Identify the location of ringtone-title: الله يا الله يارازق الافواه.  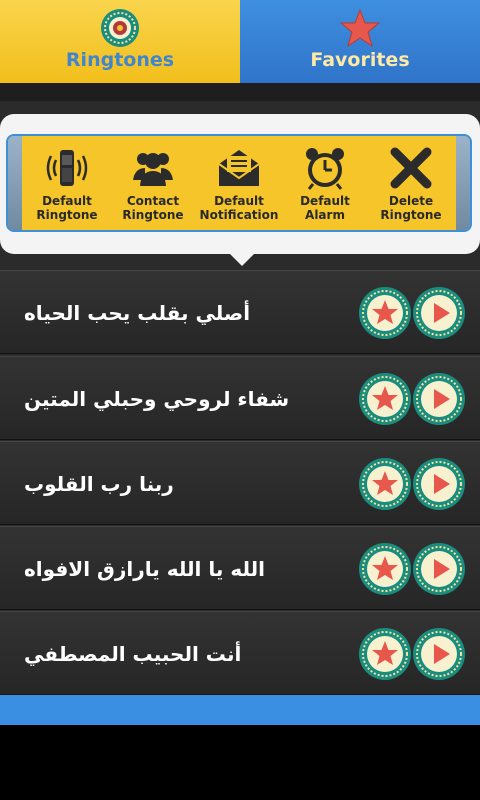
(145, 569).